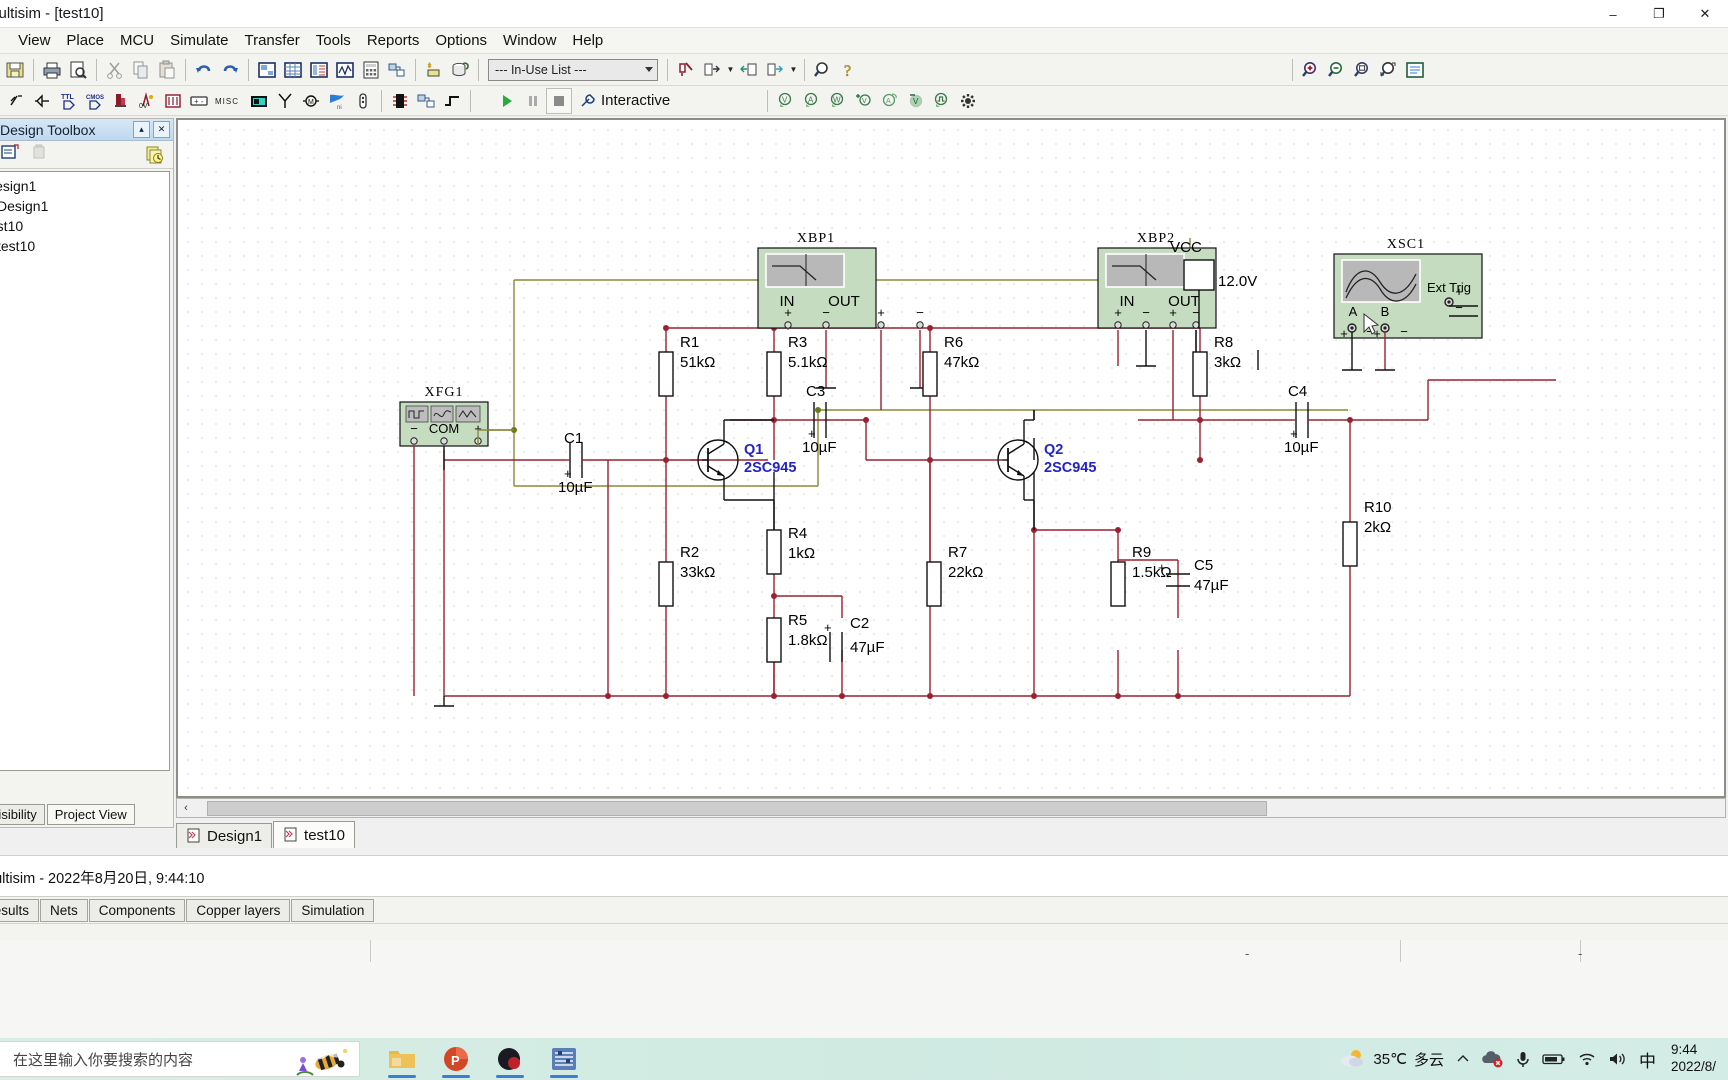  I want to click on spreadsheet-view-icon, so click(293, 70).